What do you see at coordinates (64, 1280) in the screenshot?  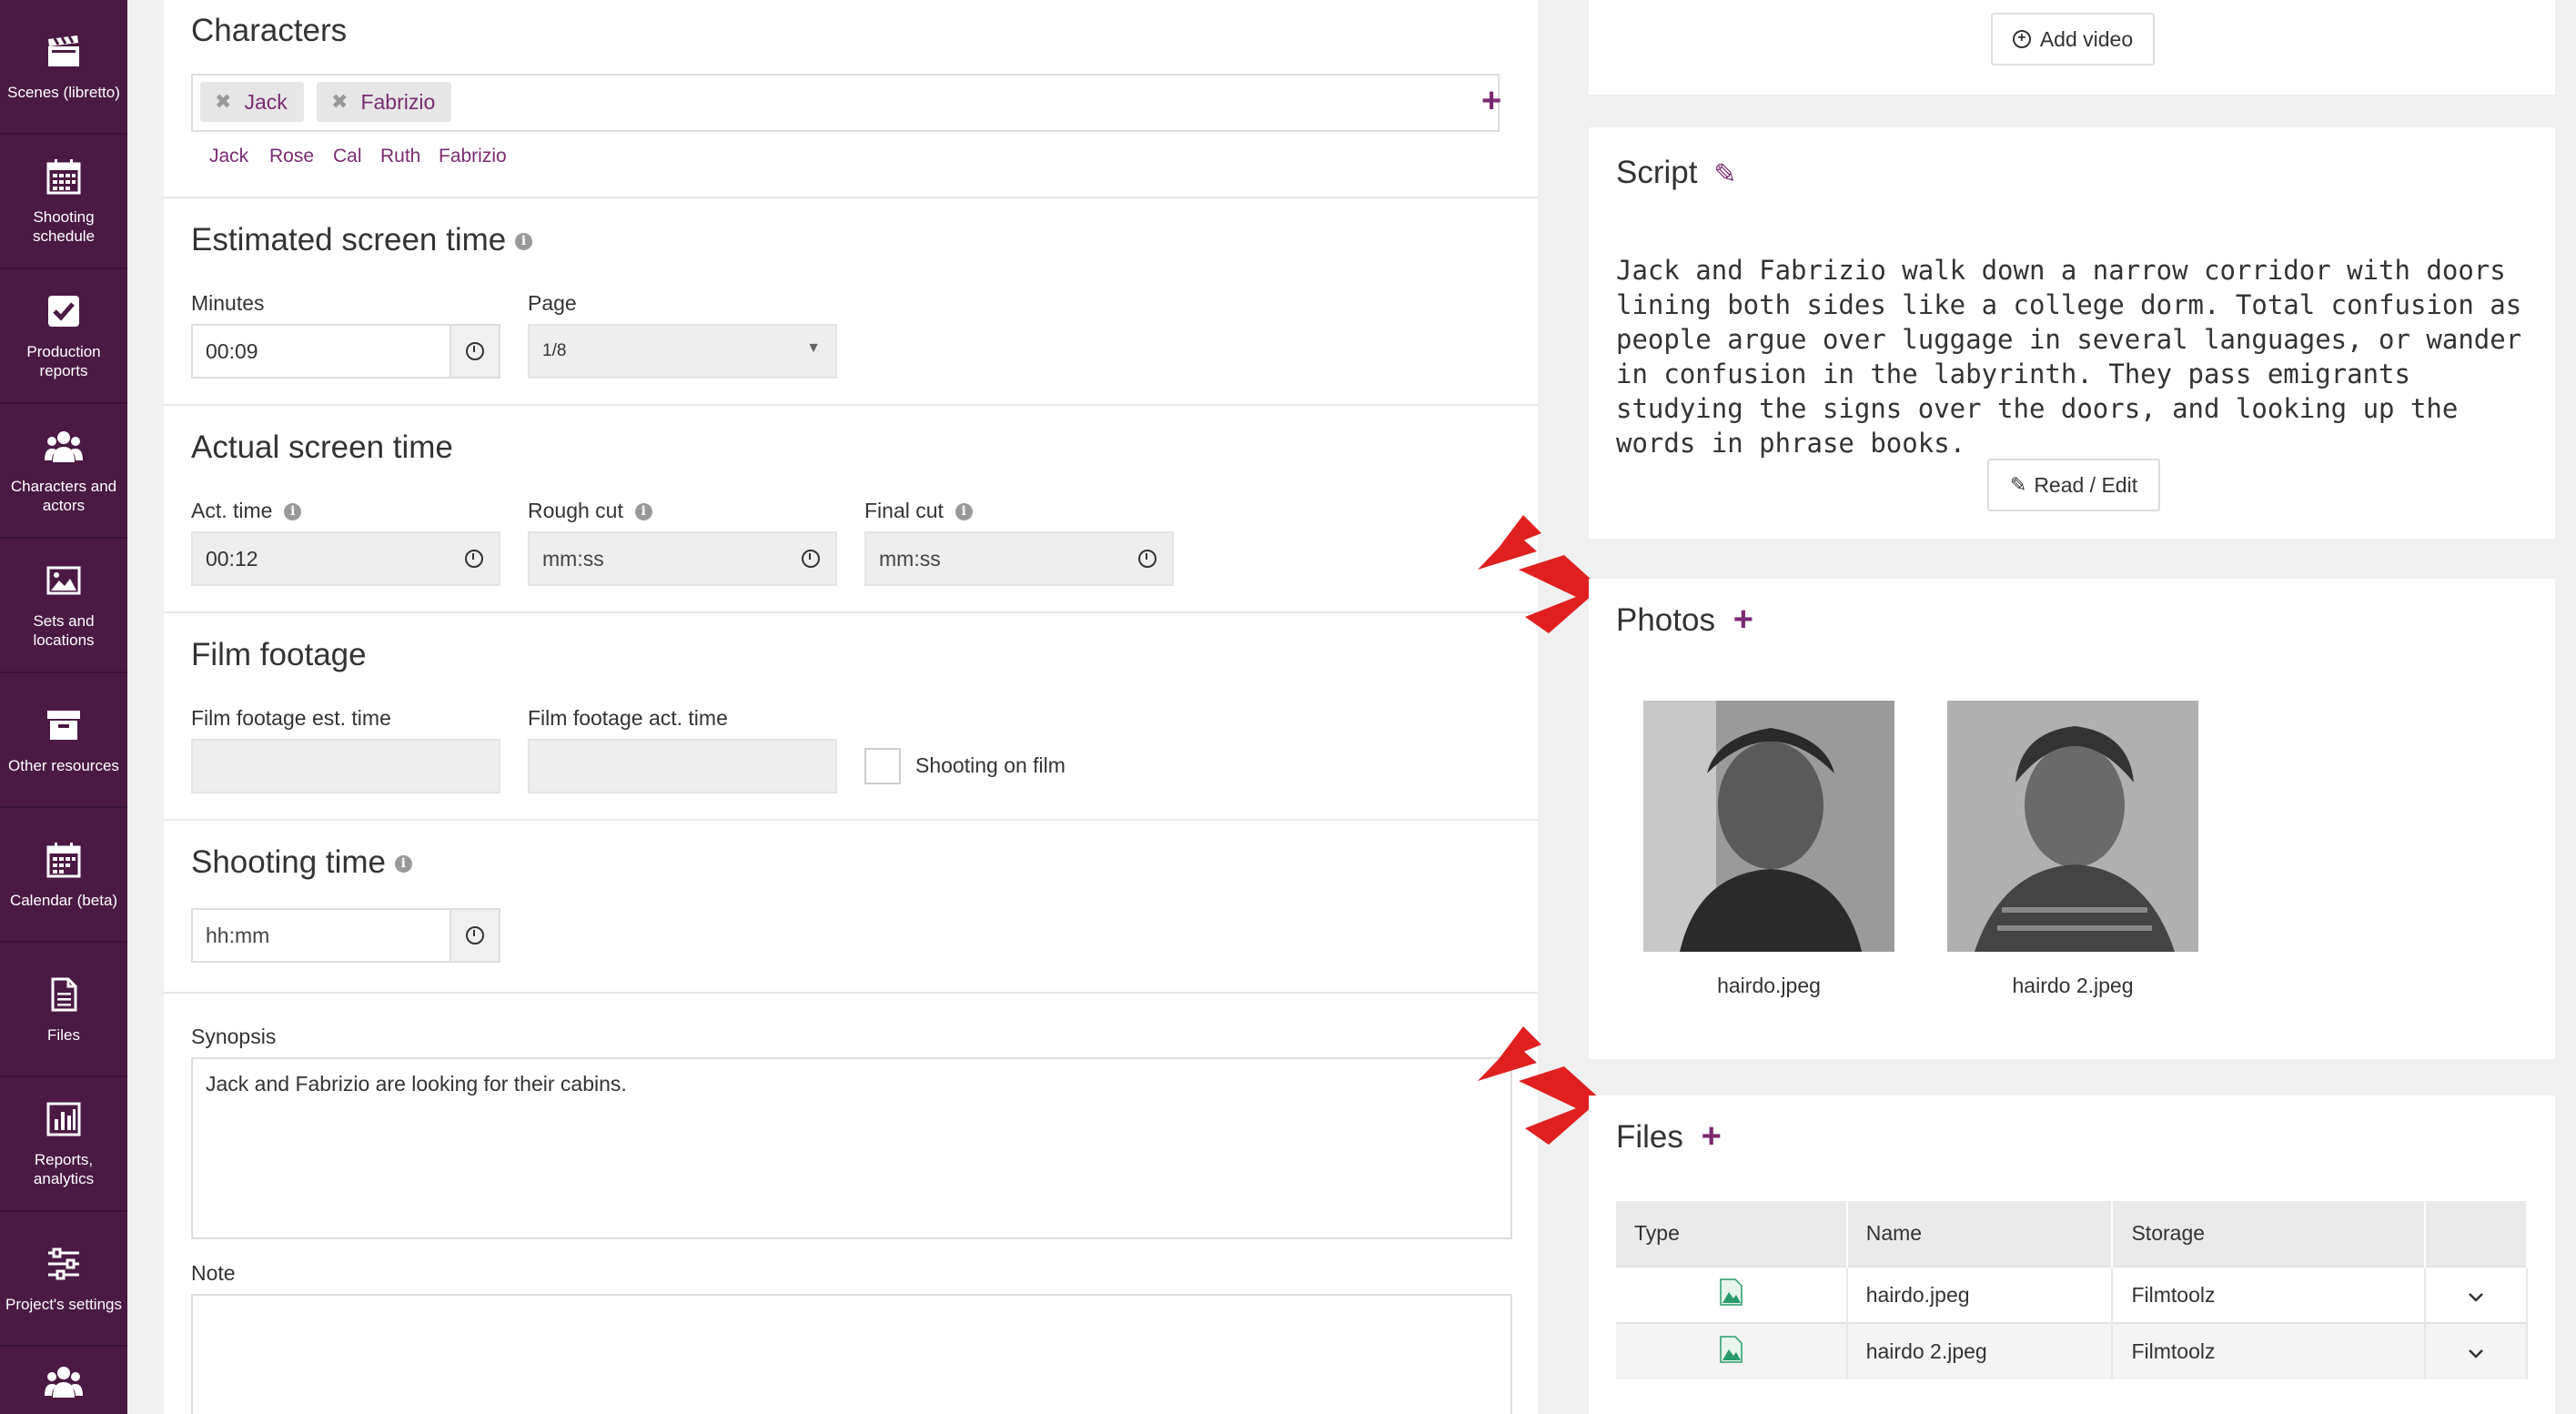 I see `sidebar-item-settings: Project's settings` at bounding box center [64, 1280].